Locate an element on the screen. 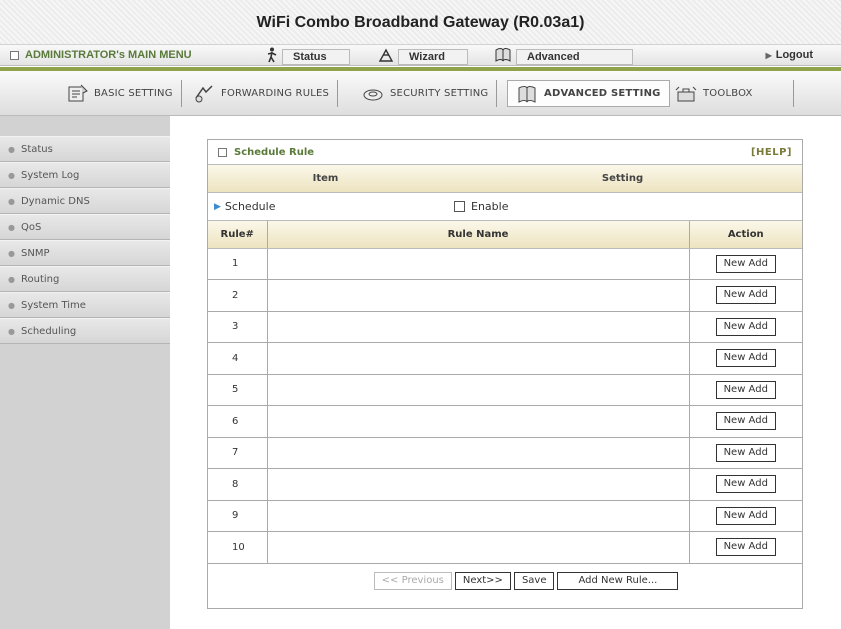  panel-header: Schedule Rule [HELP] is located at coordinates (505, 152).